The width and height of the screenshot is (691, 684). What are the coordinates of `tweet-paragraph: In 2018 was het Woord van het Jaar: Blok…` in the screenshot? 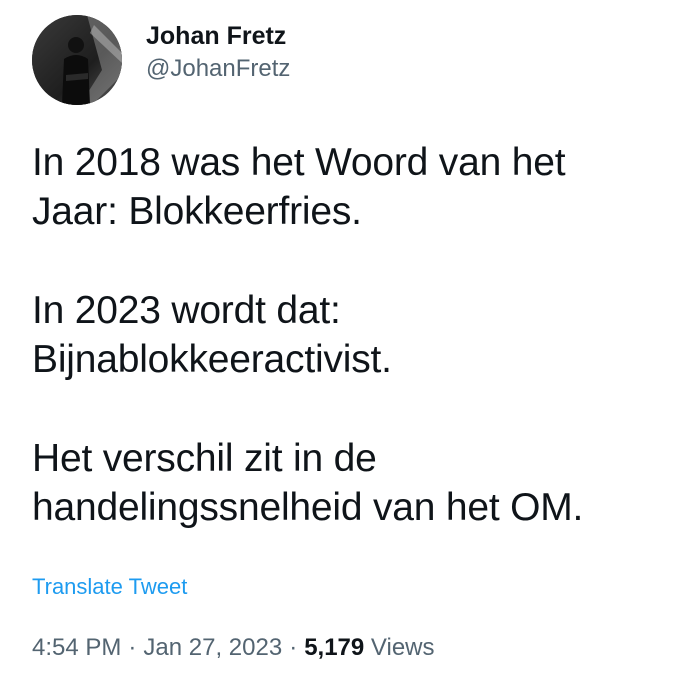 It's located at (352, 187).